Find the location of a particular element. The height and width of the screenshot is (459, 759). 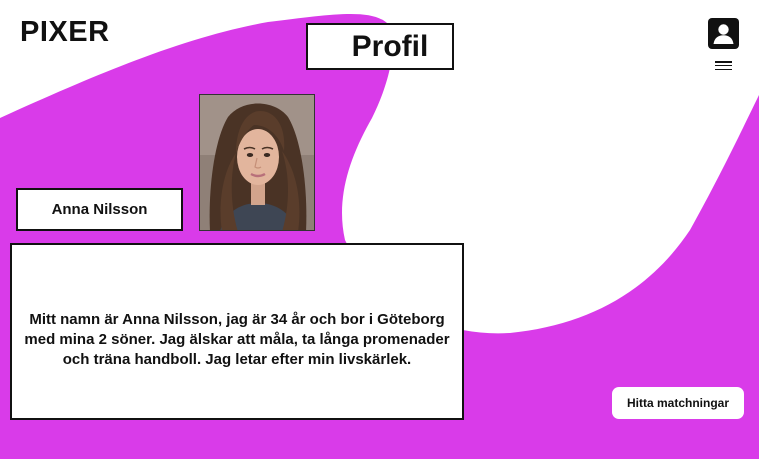

user-profile-icon is located at coordinates (723, 33).